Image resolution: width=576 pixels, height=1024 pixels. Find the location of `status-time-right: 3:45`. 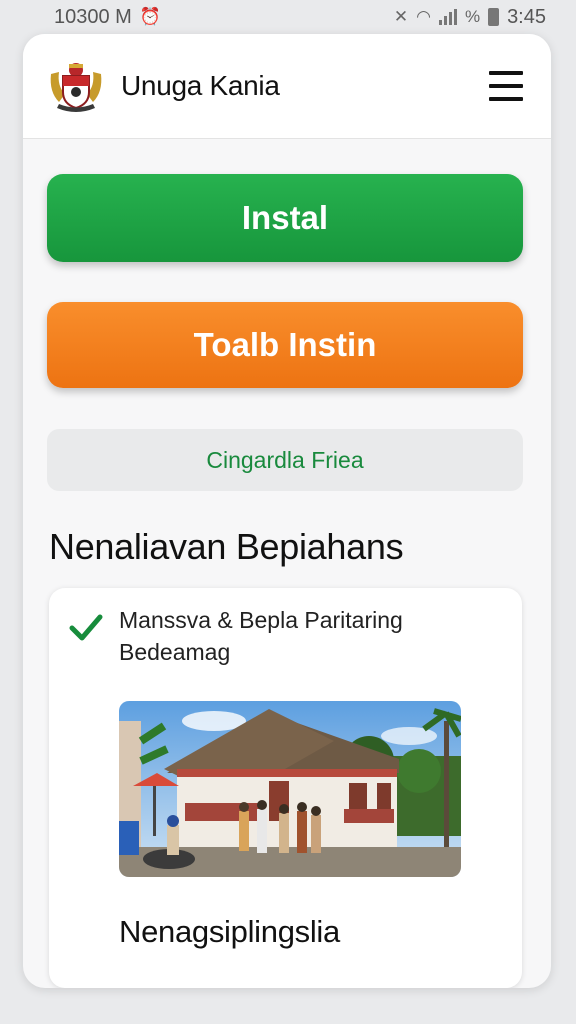

status-time-right: 3:45 is located at coordinates (526, 16).